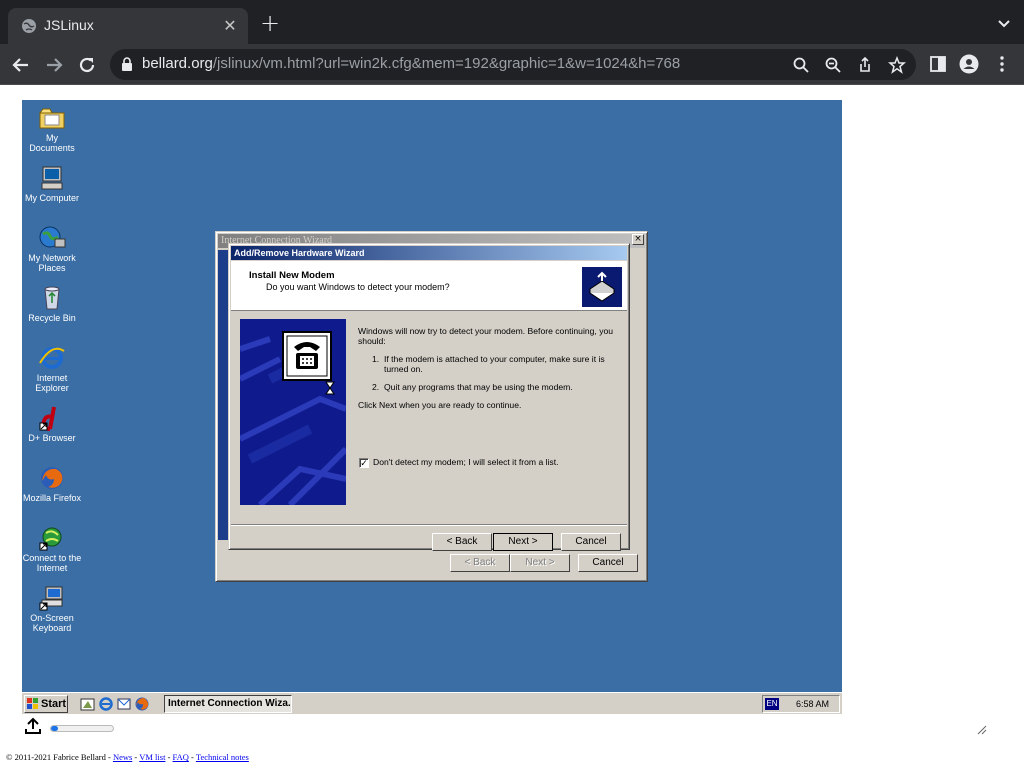 This screenshot has height=768, width=1024. I want to click on profile-avatar-icon, so click(969, 64).